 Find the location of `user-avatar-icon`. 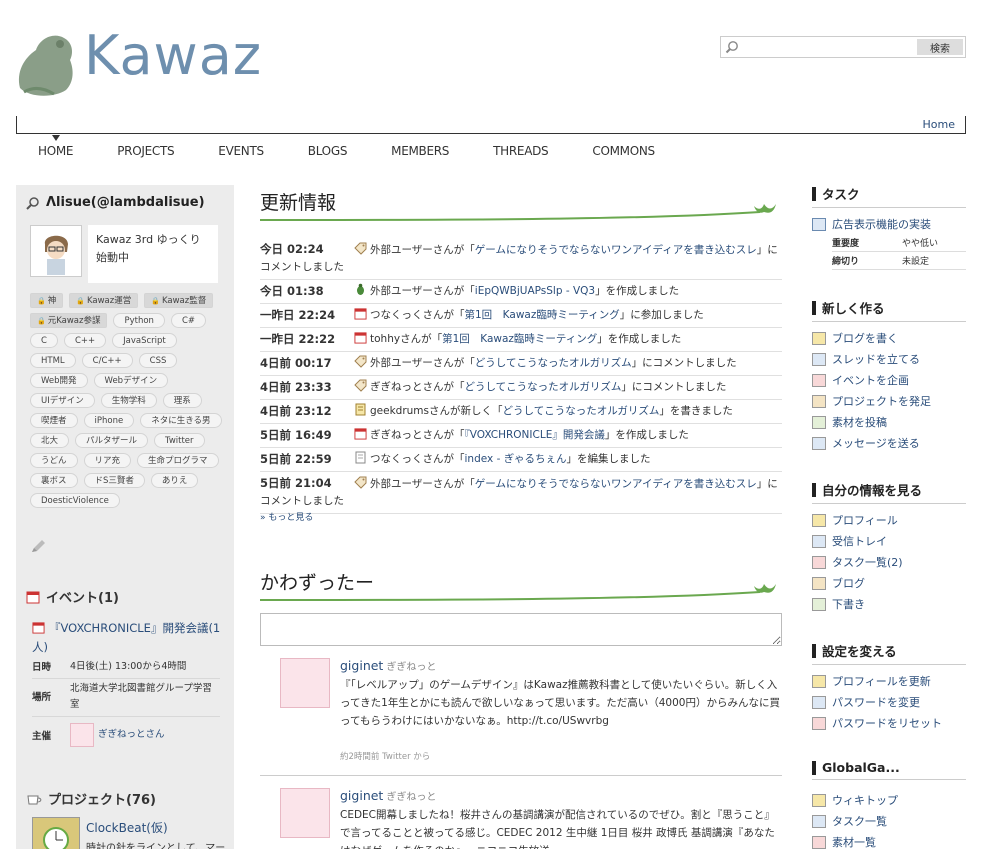

user-avatar-icon is located at coordinates (56, 251).